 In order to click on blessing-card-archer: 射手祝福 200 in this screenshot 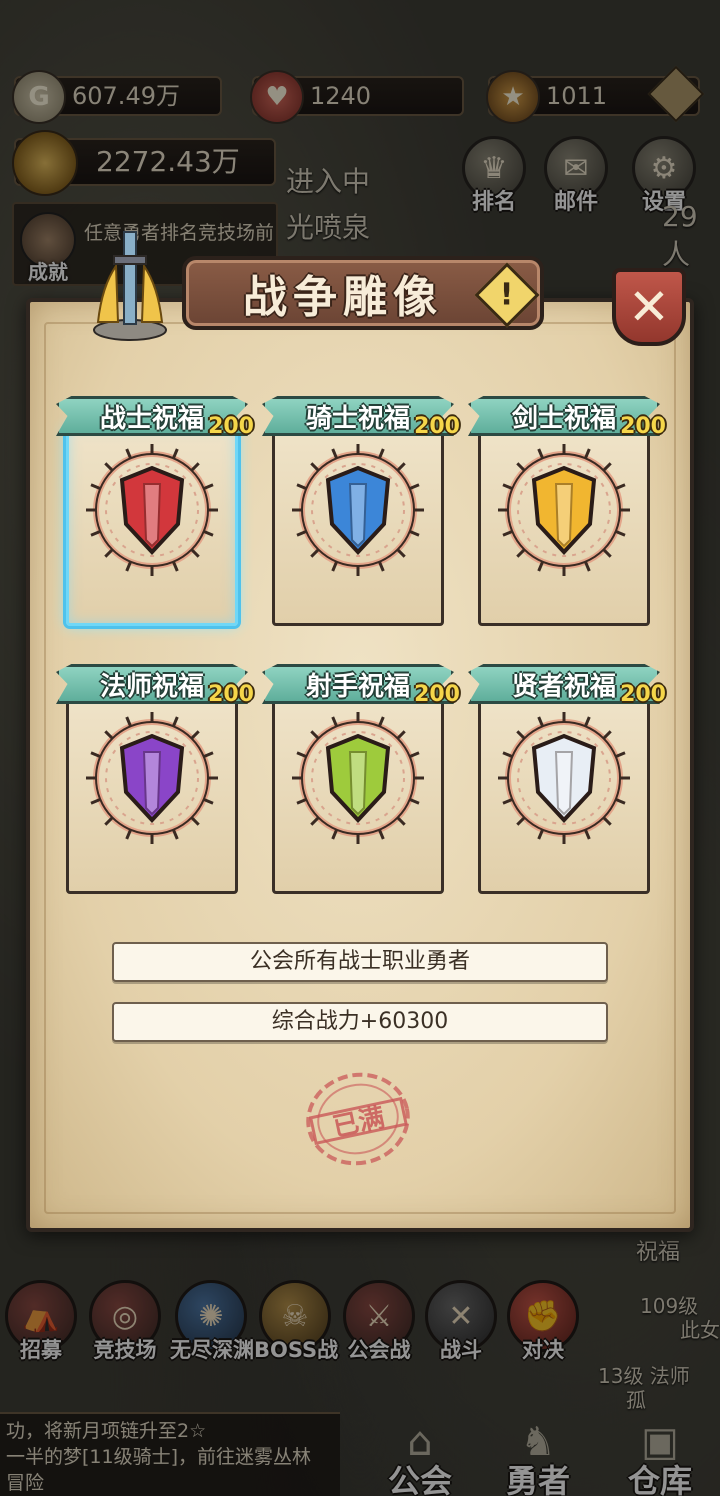, I will do `click(361, 779)`.